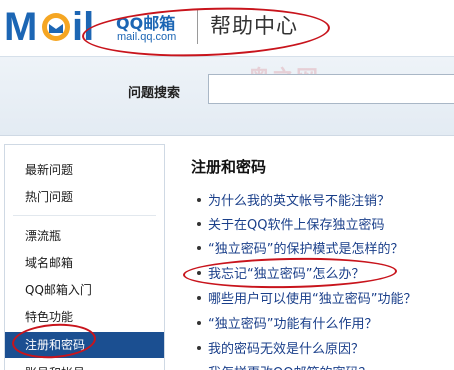  I want to click on sidebar-item-drift-bottle: 漂流瓶, so click(84, 236).